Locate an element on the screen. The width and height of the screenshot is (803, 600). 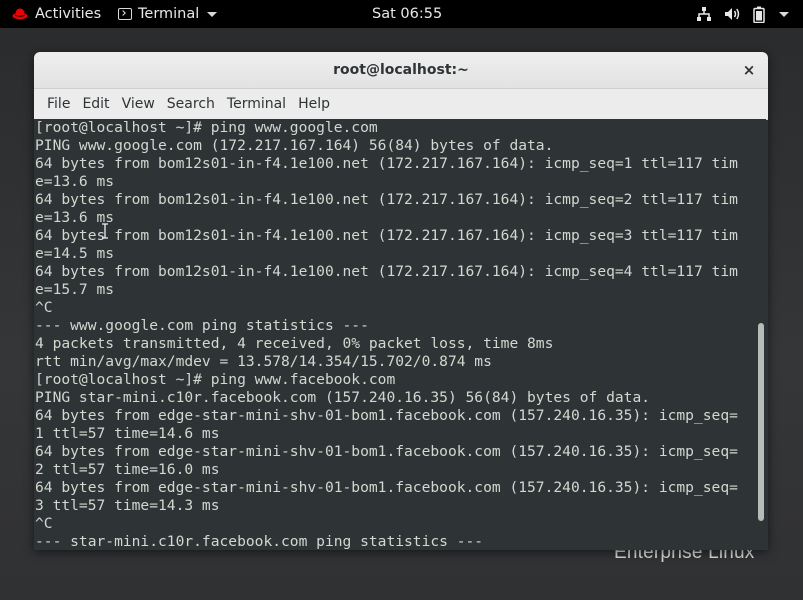
menu-terminal: Terminal is located at coordinates (256, 104).